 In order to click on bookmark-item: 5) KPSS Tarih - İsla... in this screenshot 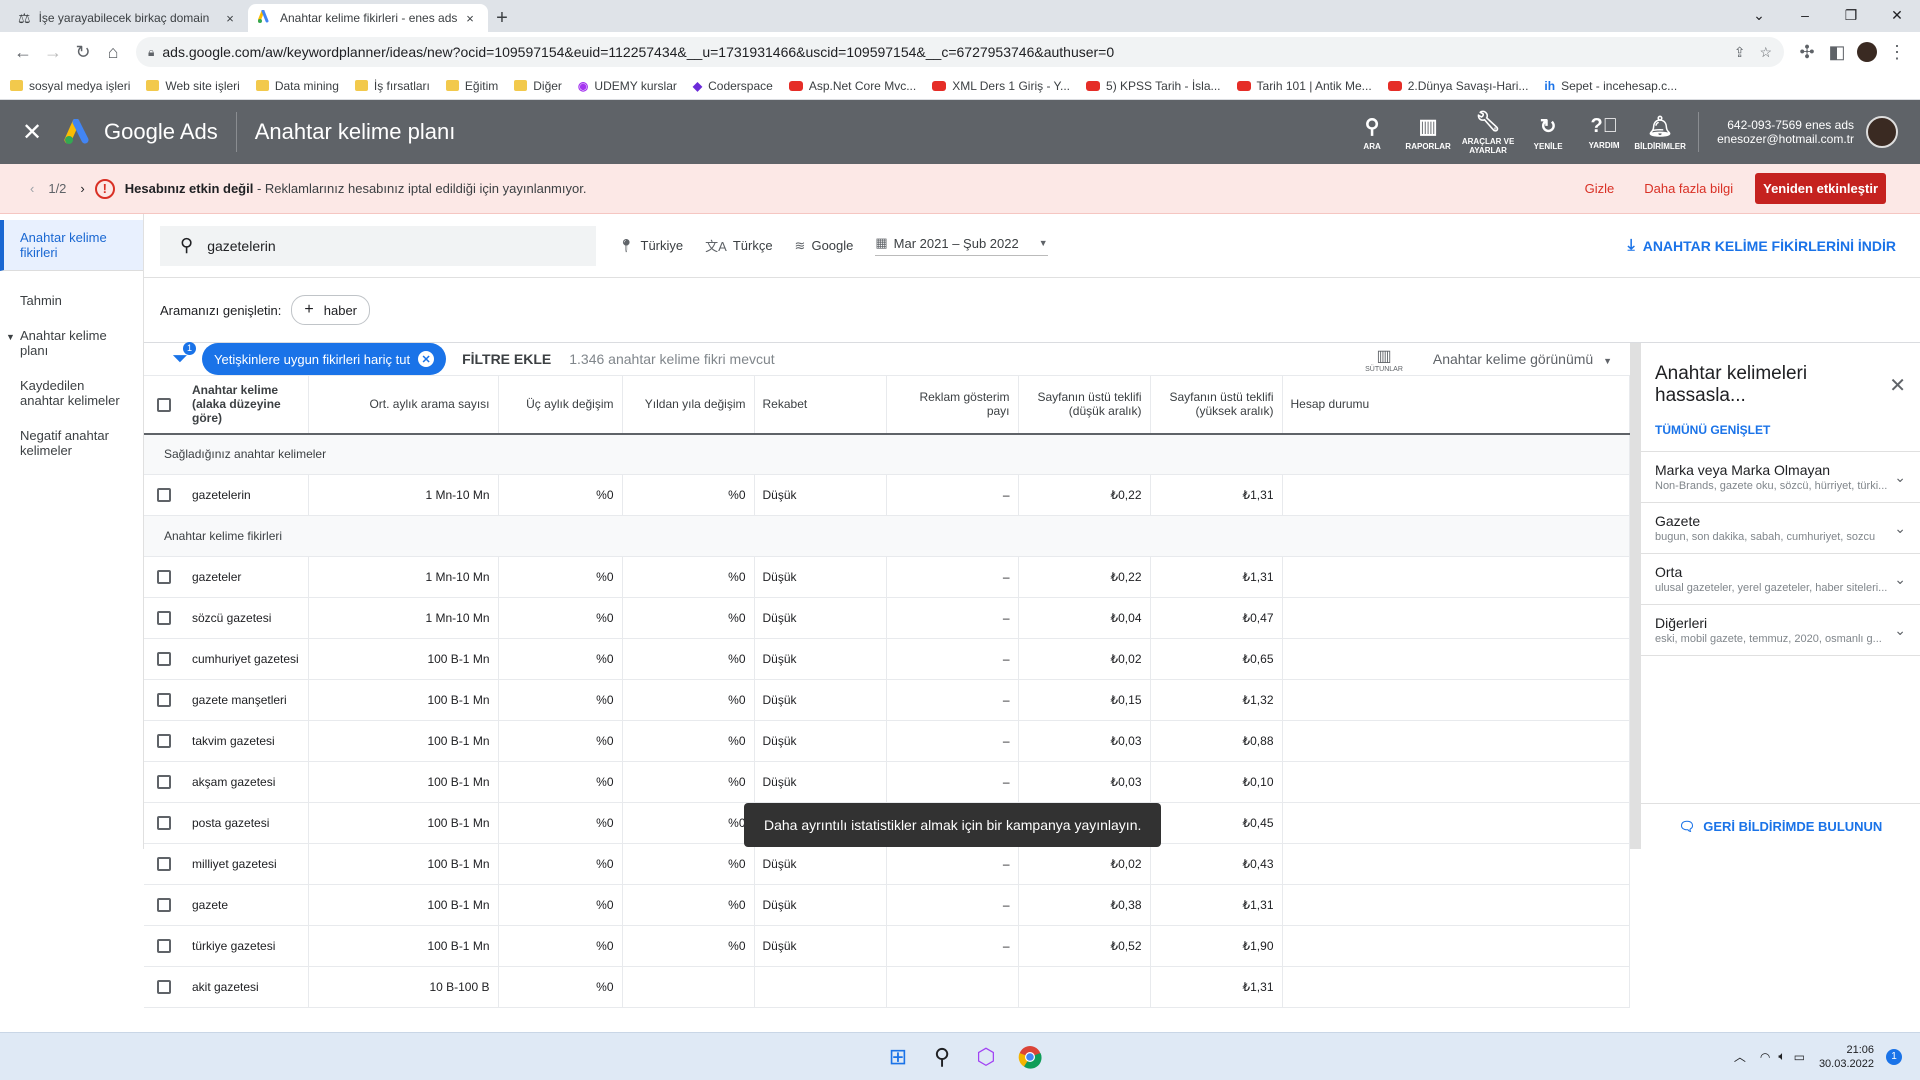, I will do `click(1153, 86)`.